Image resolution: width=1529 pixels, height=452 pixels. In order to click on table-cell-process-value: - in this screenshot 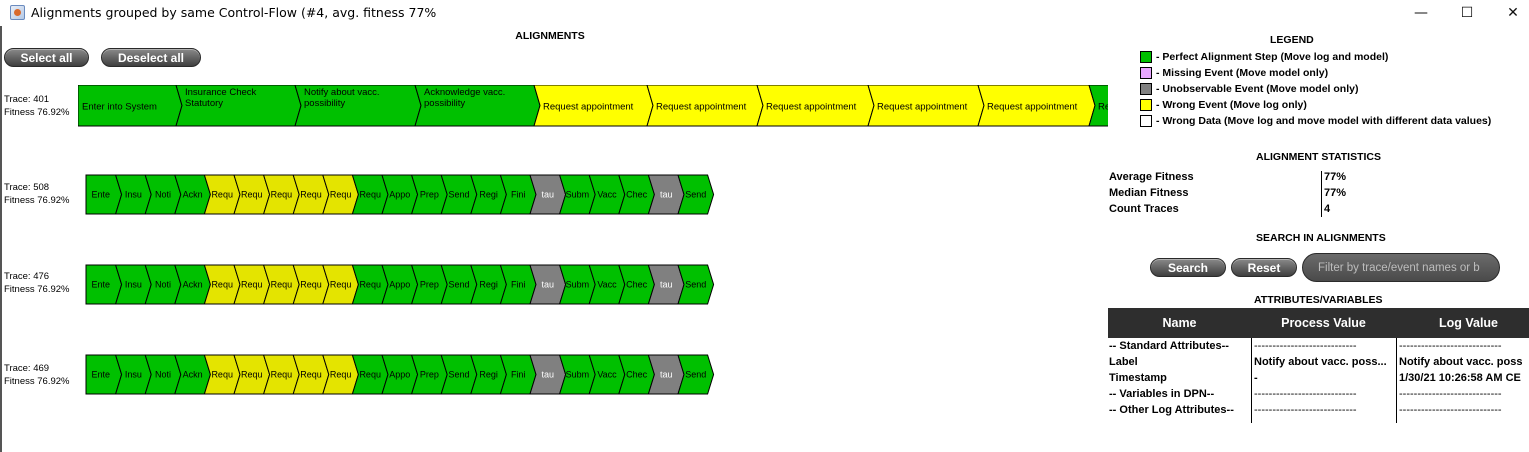, I will do `click(1256, 378)`.